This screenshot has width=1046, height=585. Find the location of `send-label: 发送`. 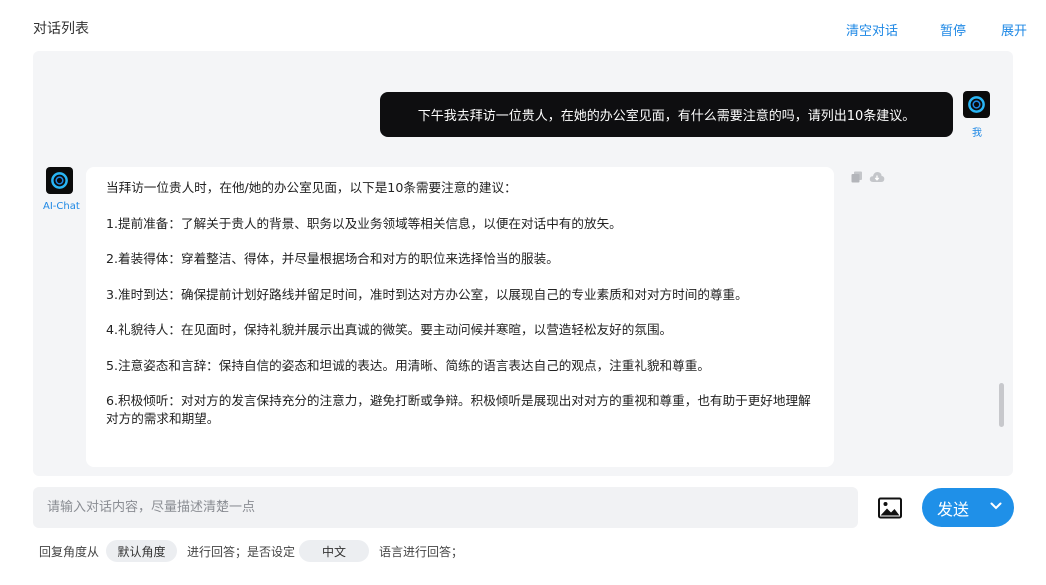

send-label: 发送 is located at coordinates (953, 509).